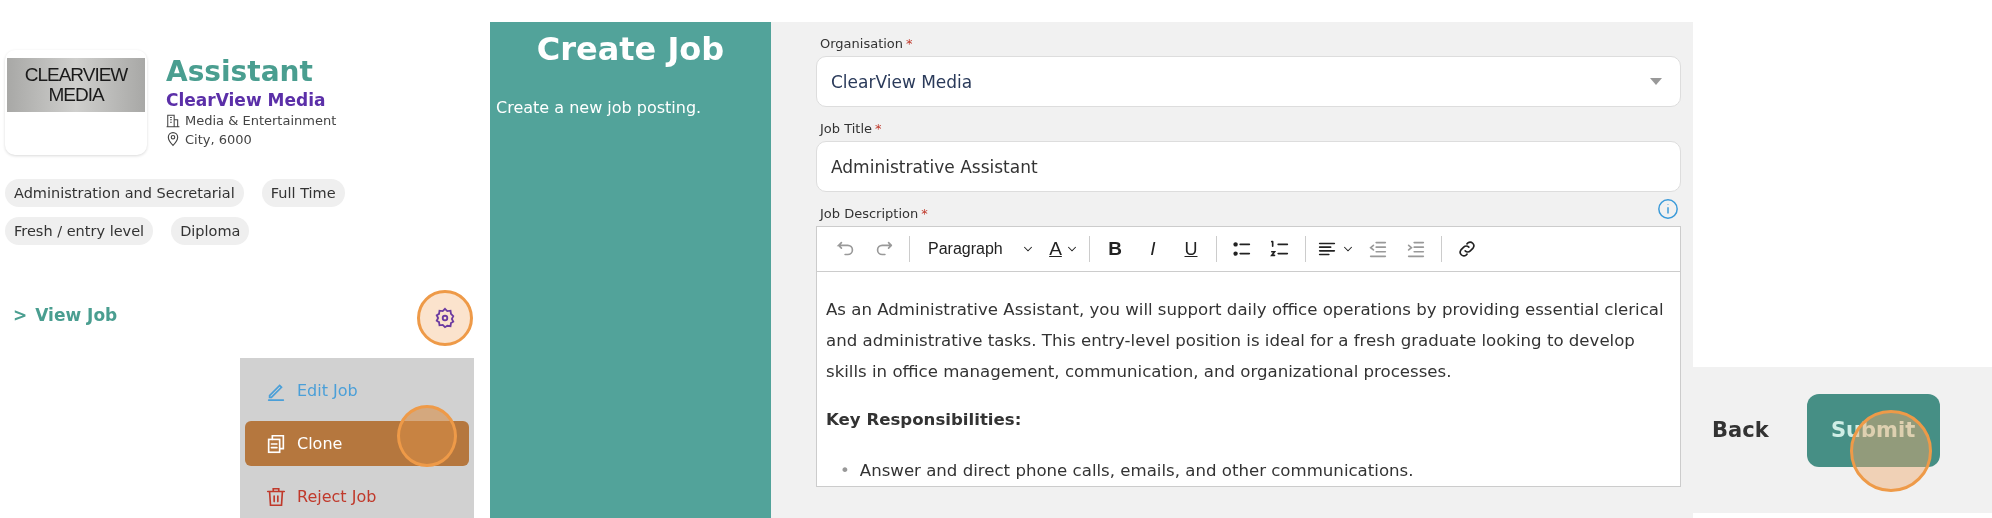  Describe the element at coordinates (1136, 471) in the screenshot. I see `bullet-item: Answer and direct phone calls, emails, and other communications.` at that location.